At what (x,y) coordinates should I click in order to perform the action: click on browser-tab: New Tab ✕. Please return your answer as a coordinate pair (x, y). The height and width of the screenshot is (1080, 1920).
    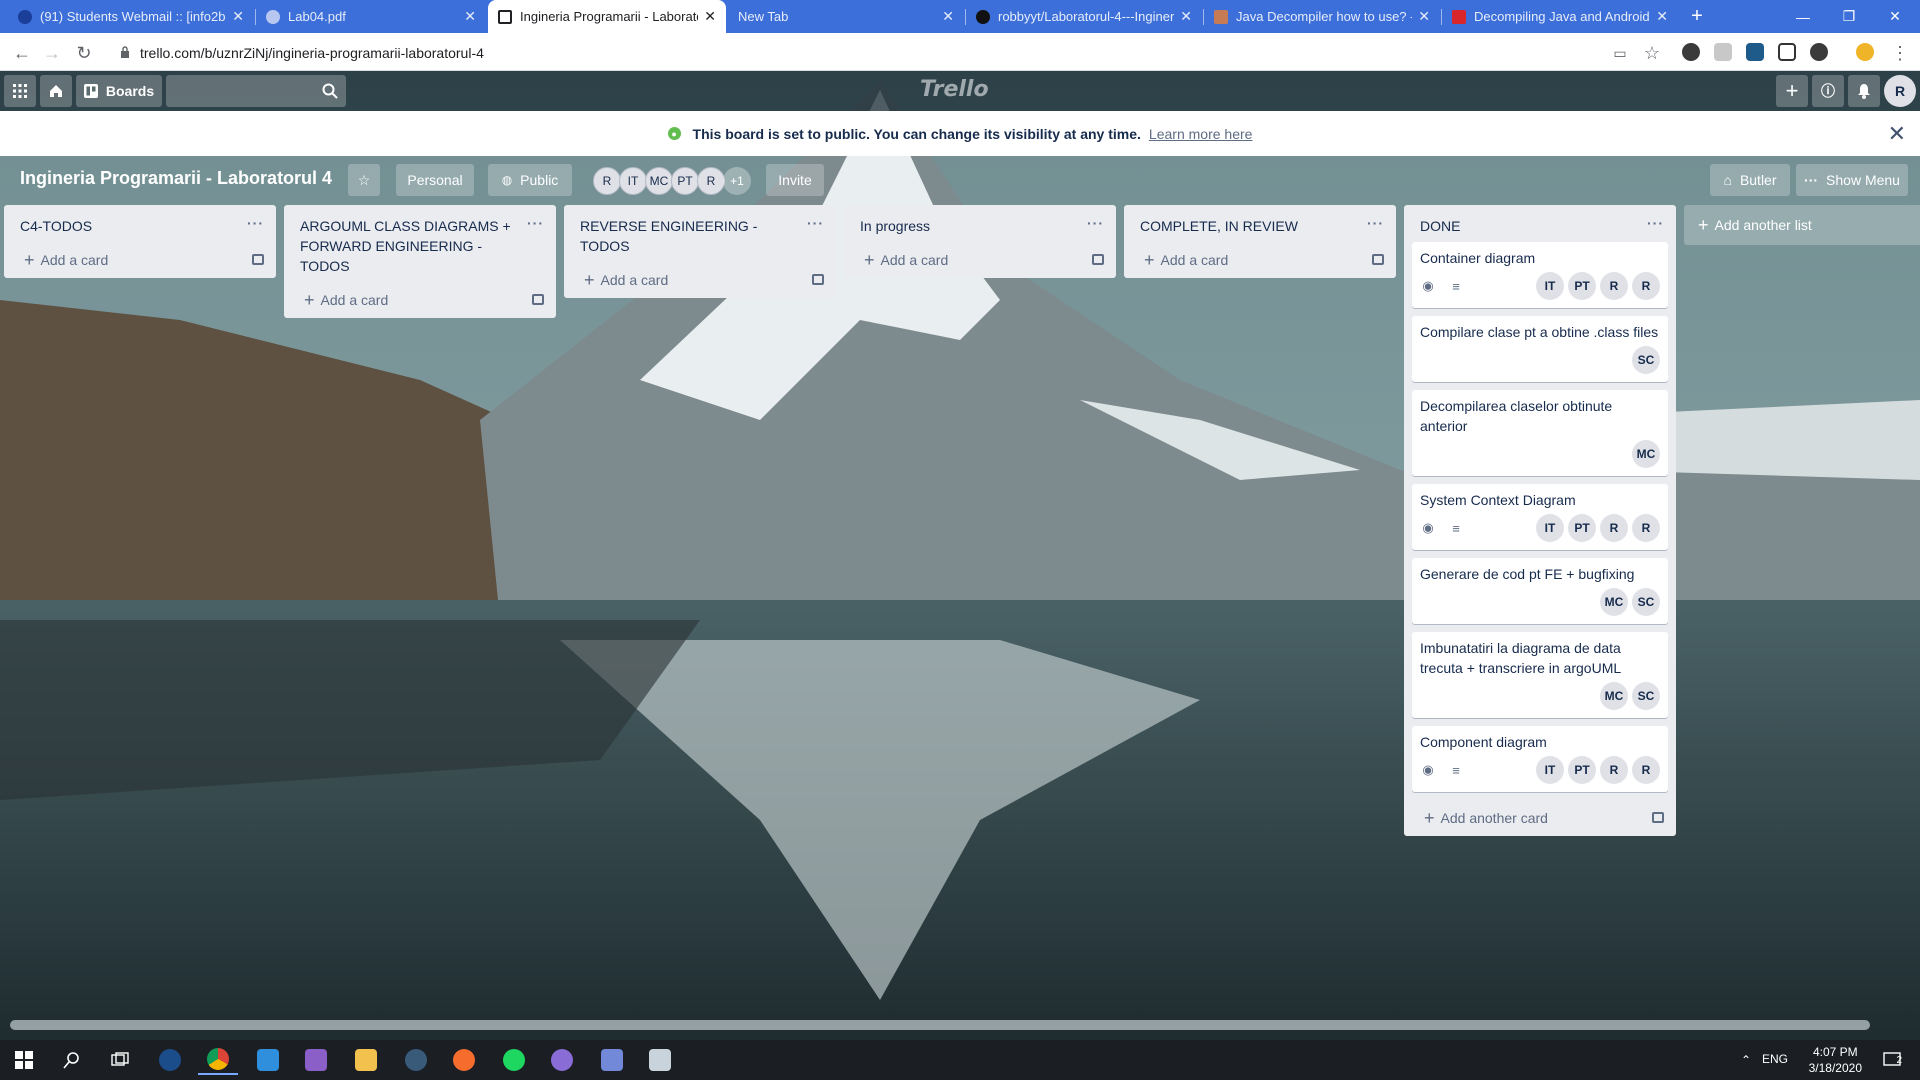
    Looking at the image, I should click on (846, 16).